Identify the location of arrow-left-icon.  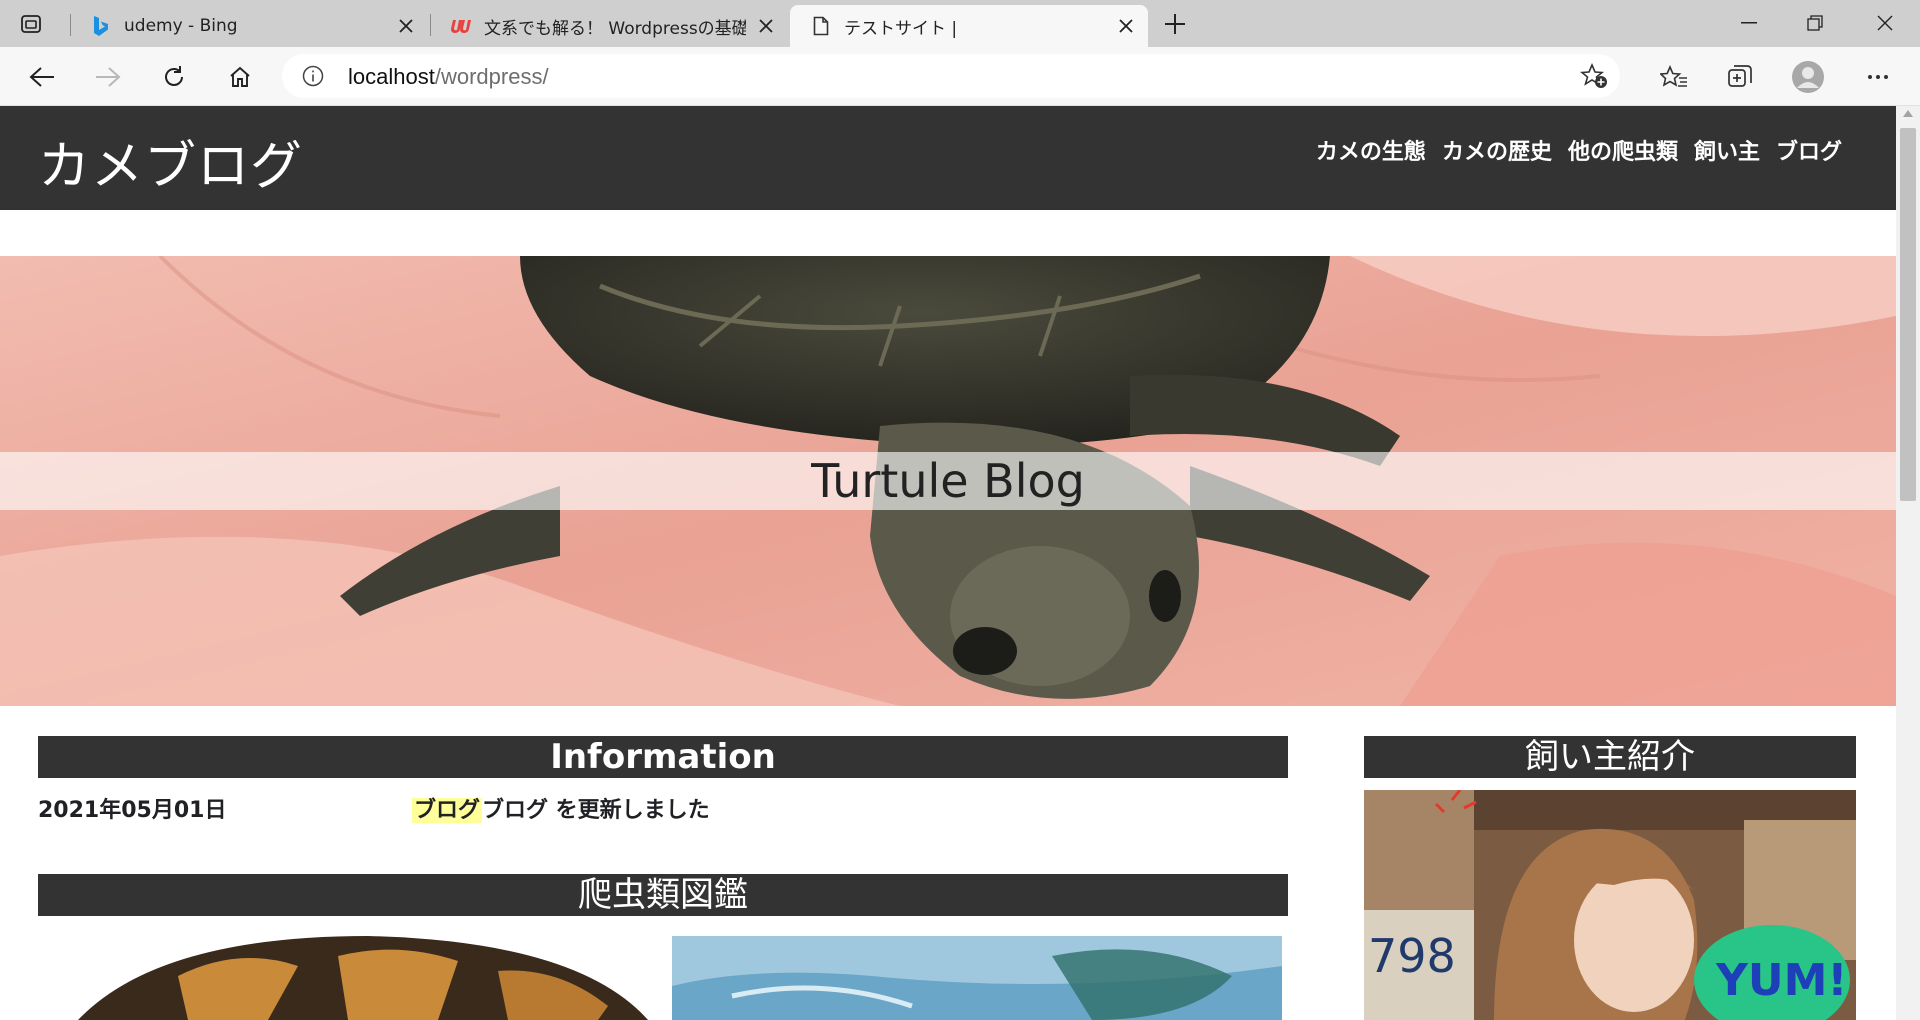
(41, 77).